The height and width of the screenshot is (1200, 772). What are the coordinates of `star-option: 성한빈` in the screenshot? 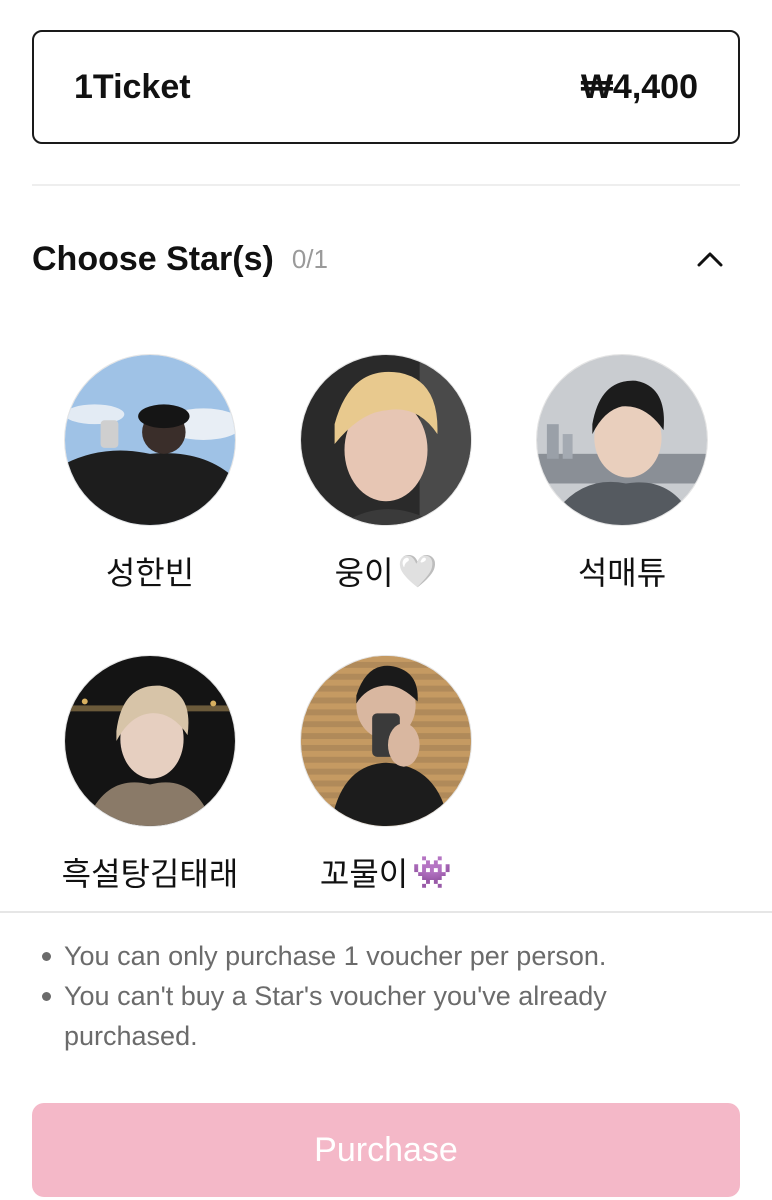 It's located at (150, 474).